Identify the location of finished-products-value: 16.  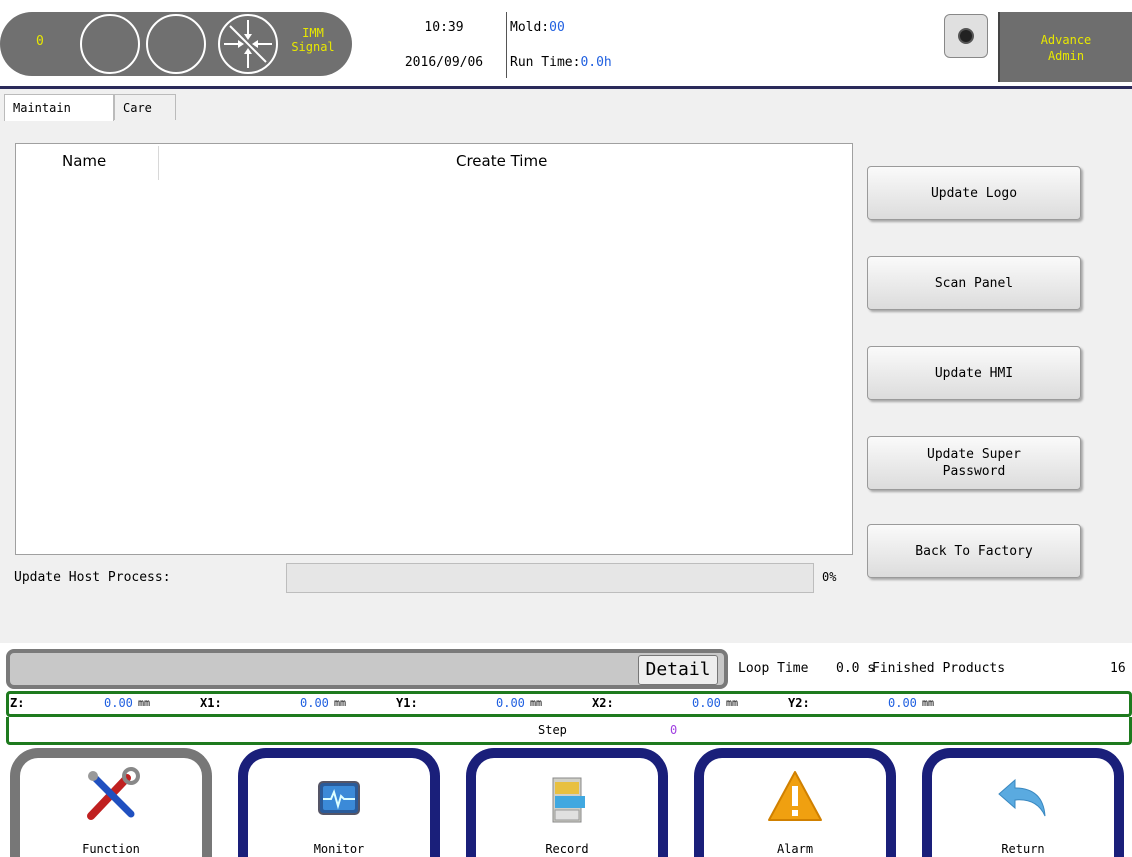
(1118, 668).